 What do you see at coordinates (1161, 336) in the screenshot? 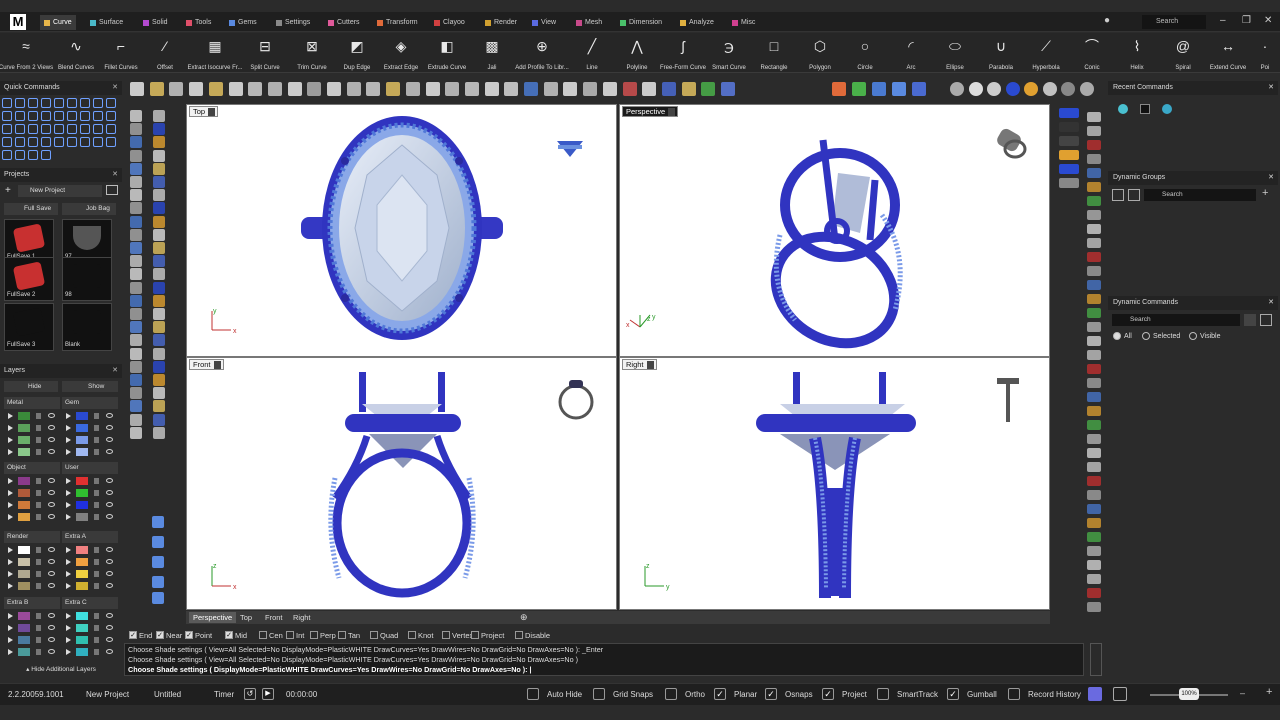
I see `radio-selected: Selected` at bounding box center [1161, 336].